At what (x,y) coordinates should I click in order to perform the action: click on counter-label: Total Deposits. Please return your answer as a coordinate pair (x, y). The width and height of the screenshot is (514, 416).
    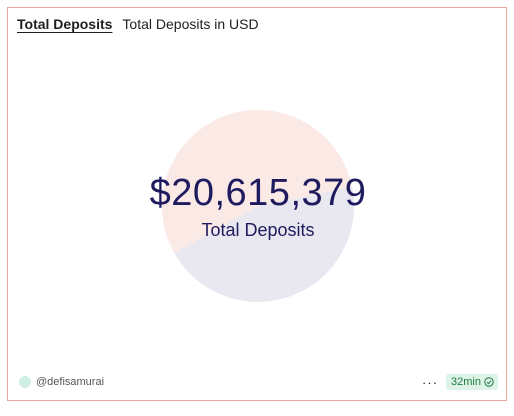
    Looking at the image, I should click on (258, 230).